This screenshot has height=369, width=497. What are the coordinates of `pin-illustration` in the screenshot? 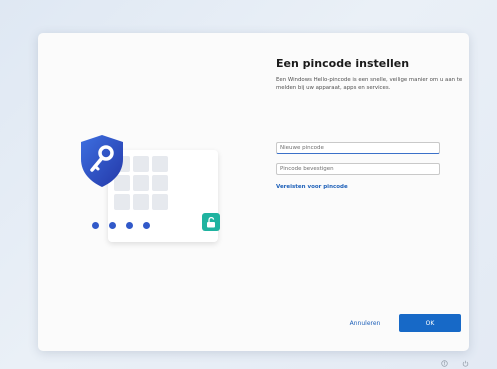 It's located at (150, 193).